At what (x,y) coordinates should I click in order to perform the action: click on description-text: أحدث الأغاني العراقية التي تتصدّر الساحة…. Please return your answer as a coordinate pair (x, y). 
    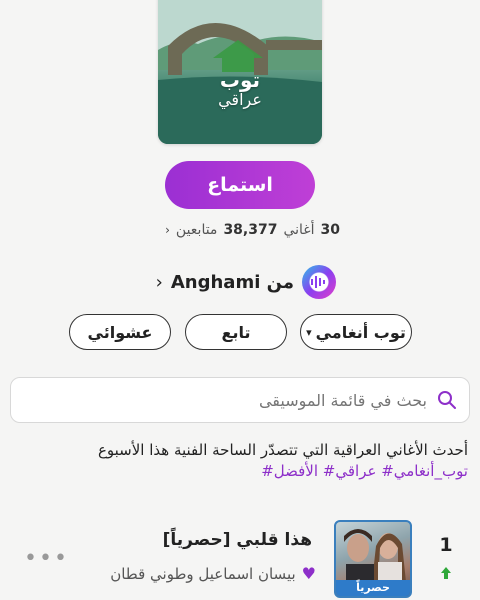
    Looking at the image, I should click on (282, 450).